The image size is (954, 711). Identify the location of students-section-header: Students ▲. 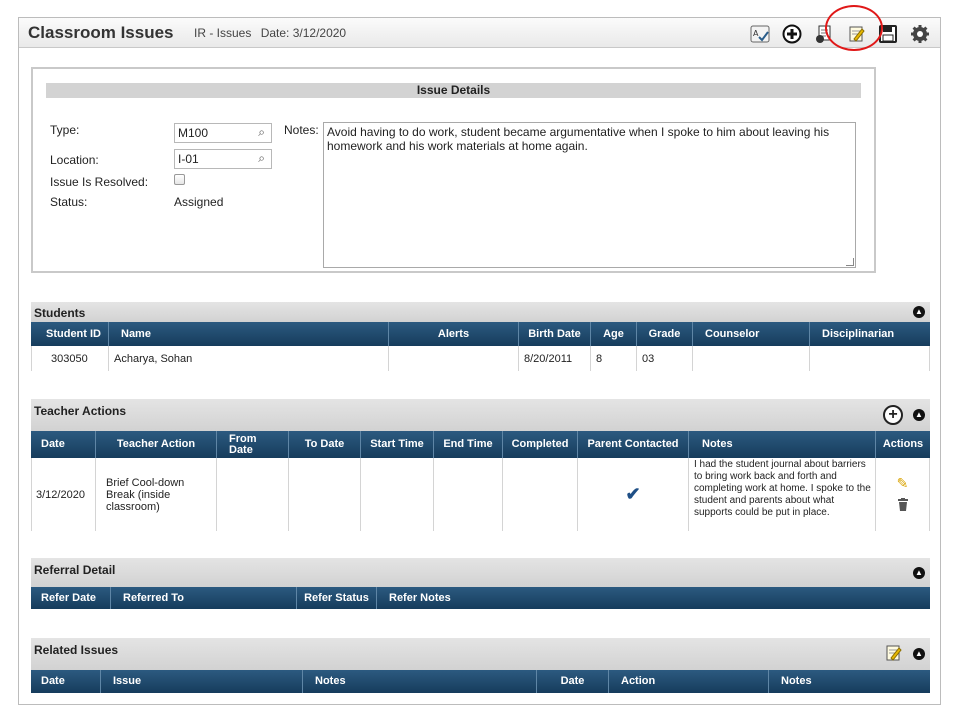
(480, 312).